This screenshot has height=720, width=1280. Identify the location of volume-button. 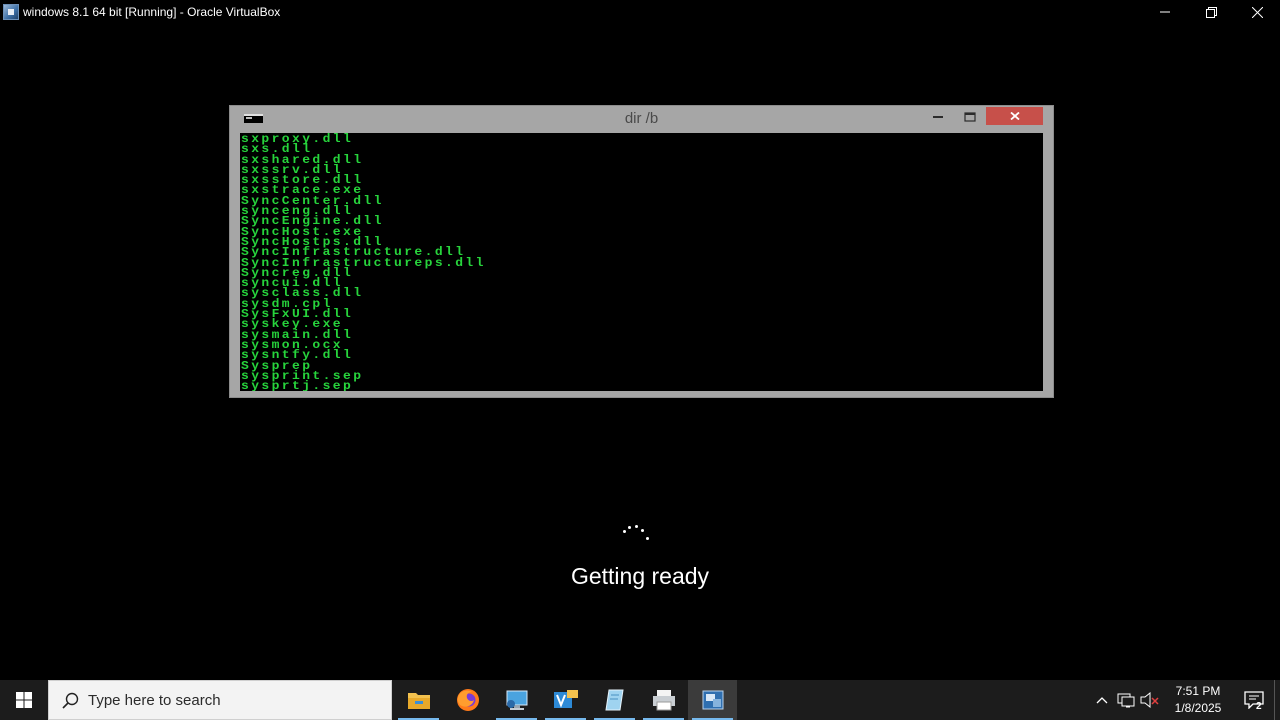
(1150, 700).